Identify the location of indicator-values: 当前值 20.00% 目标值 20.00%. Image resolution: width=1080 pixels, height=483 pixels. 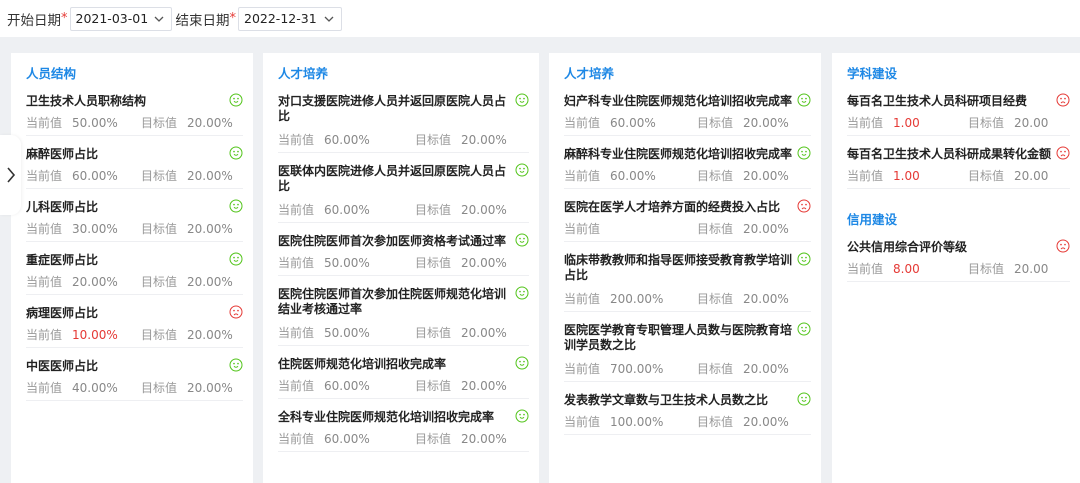
(134, 282).